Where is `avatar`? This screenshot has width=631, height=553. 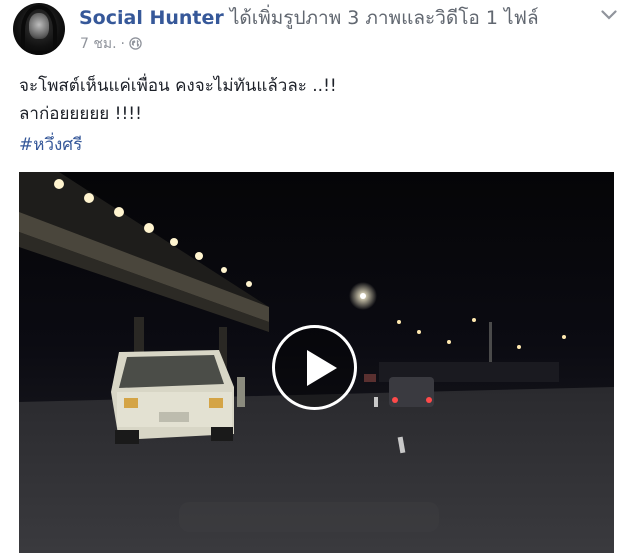
avatar is located at coordinates (39, 29).